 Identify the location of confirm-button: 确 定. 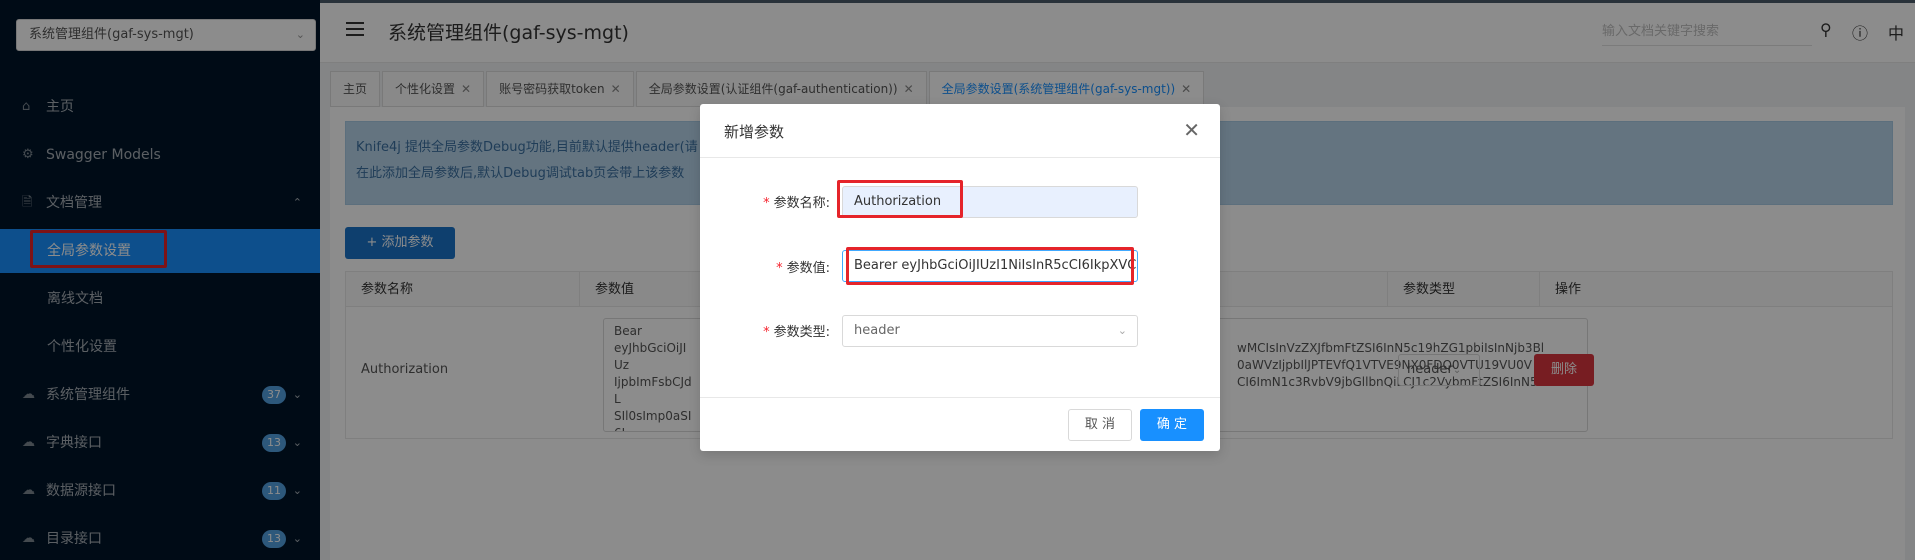
(1172, 425).